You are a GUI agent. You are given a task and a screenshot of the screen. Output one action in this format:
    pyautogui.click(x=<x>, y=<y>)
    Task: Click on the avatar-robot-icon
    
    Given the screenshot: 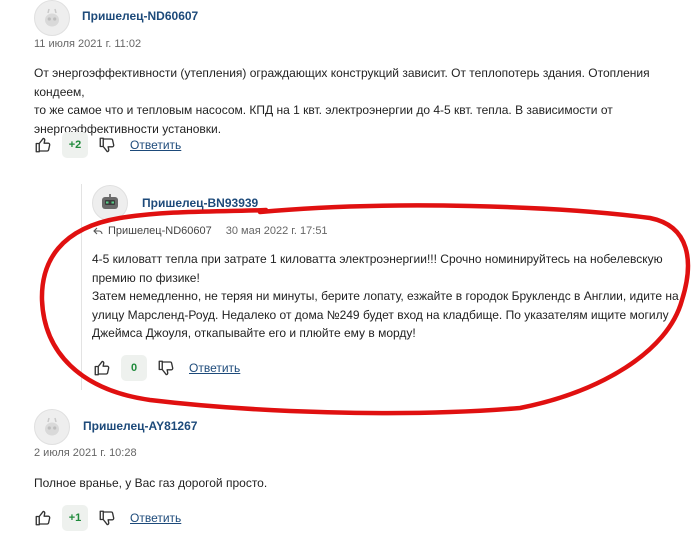 What is the action you would take?
    pyautogui.click(x=110, y=201)
    